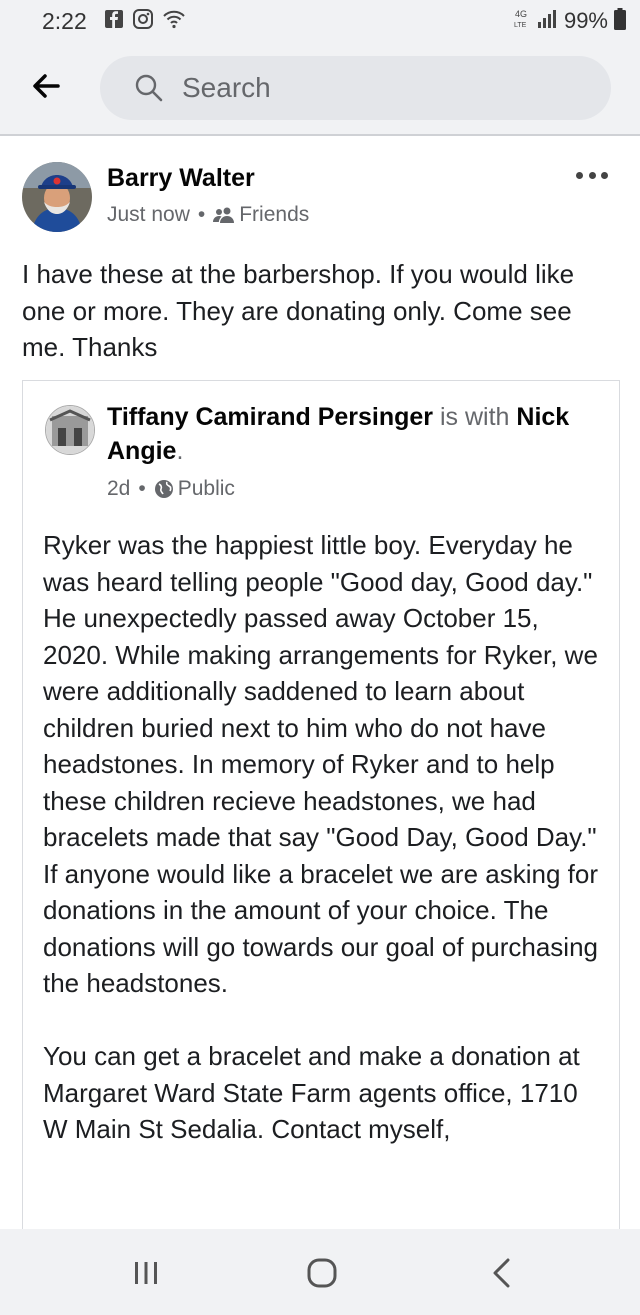 The image size is (640, 1315). What do you see at coordinates (174, 21) in the screenshot?
I see `wifi-icon` at bounding box center [174, 21].